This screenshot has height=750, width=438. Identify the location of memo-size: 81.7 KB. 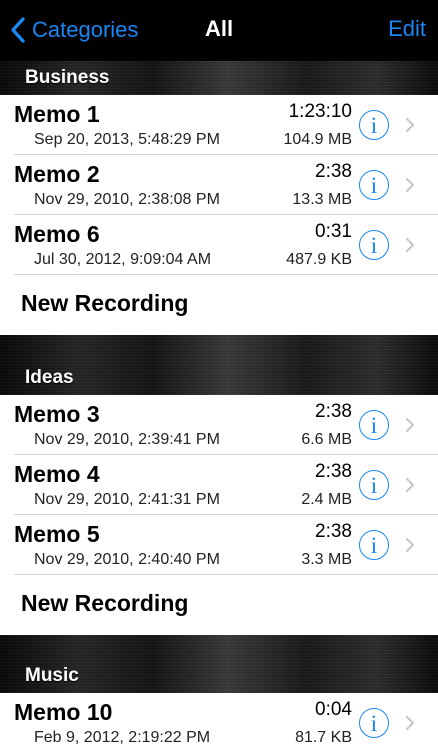
(323, 737).